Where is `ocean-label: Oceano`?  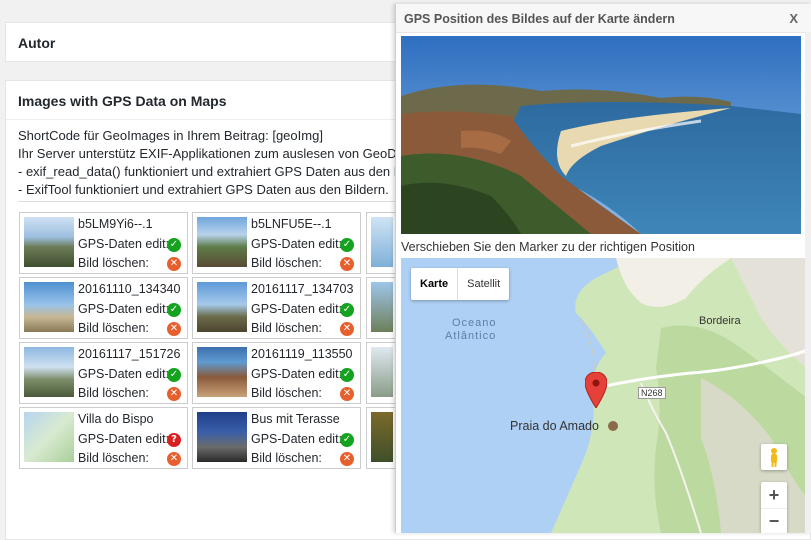
ocean-label: Oceano is located at coordinates (474, 323).